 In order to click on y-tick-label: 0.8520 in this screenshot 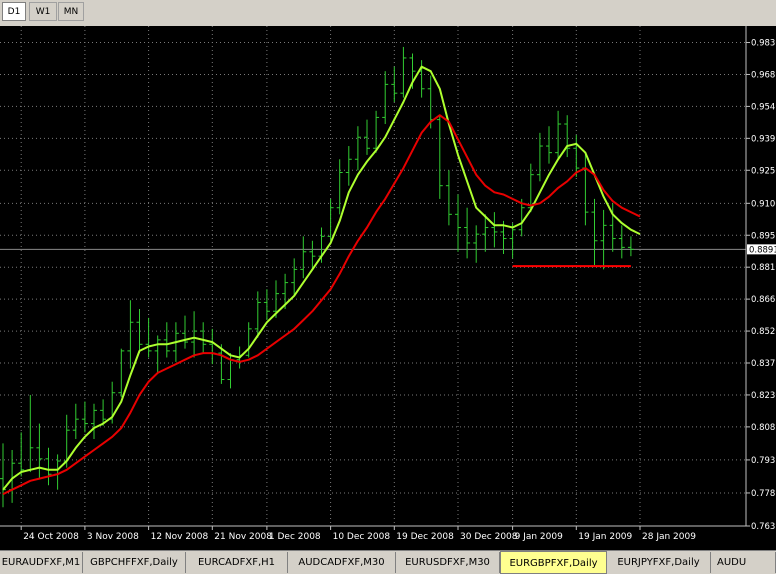, I will do `click(763, 332)`.